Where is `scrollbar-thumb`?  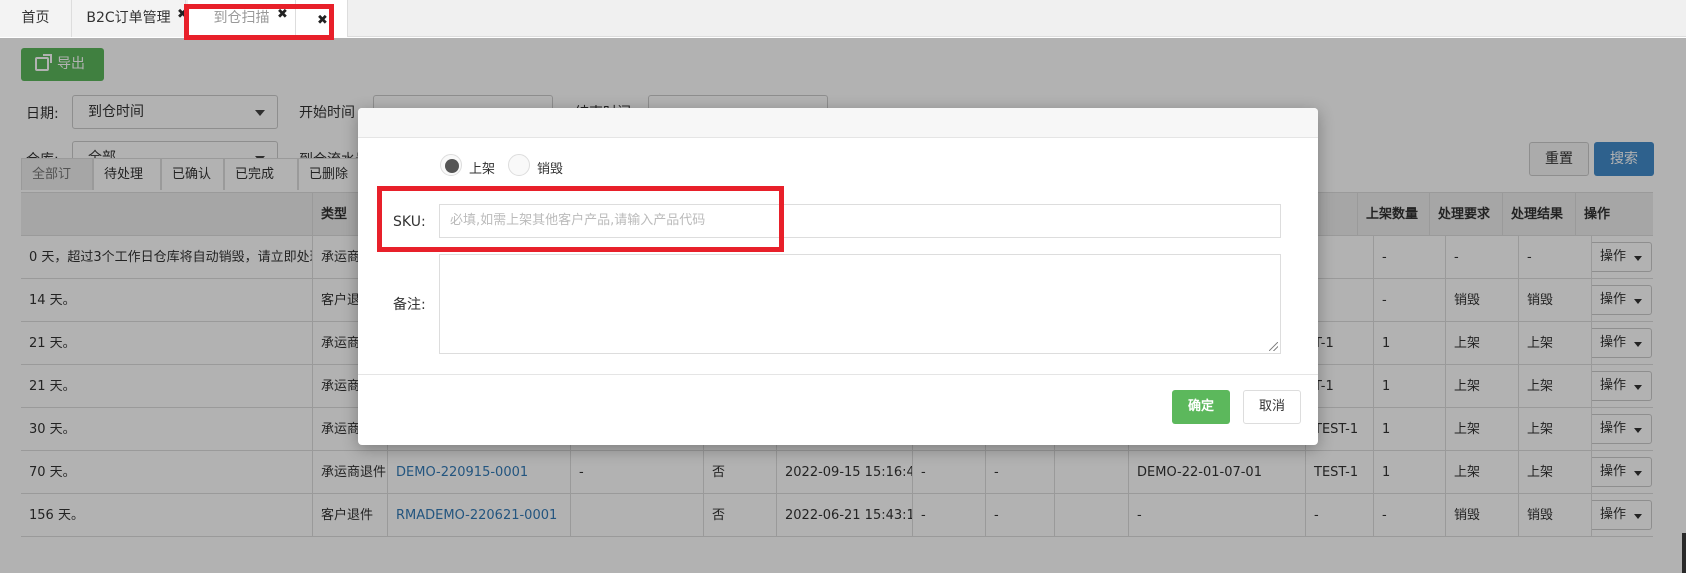 scrollbar-thumb is located at coordinates (1684, 553).